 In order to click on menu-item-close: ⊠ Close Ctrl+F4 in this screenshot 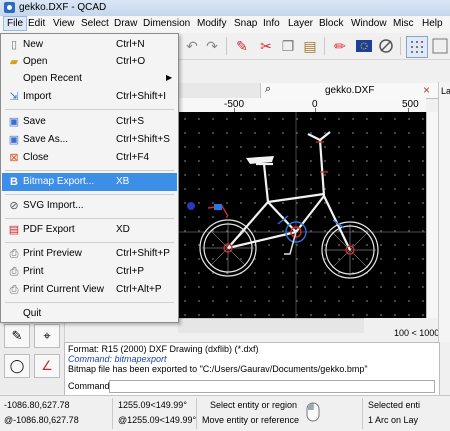, I will do `click(89, 158)`.